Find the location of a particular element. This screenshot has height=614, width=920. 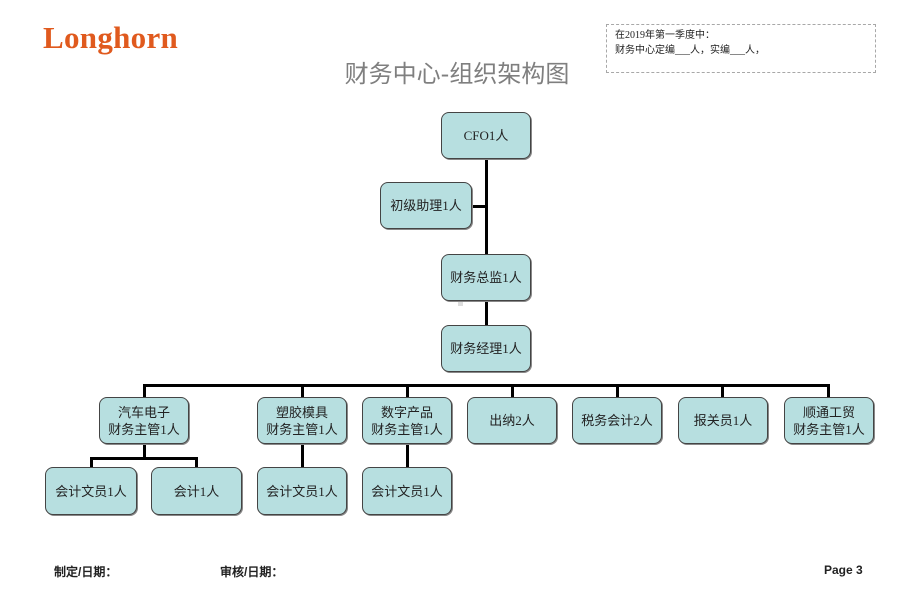

node-dept-auto-electronics: 汽车电子 财务主管1人 is located at coordinates (144, 420).